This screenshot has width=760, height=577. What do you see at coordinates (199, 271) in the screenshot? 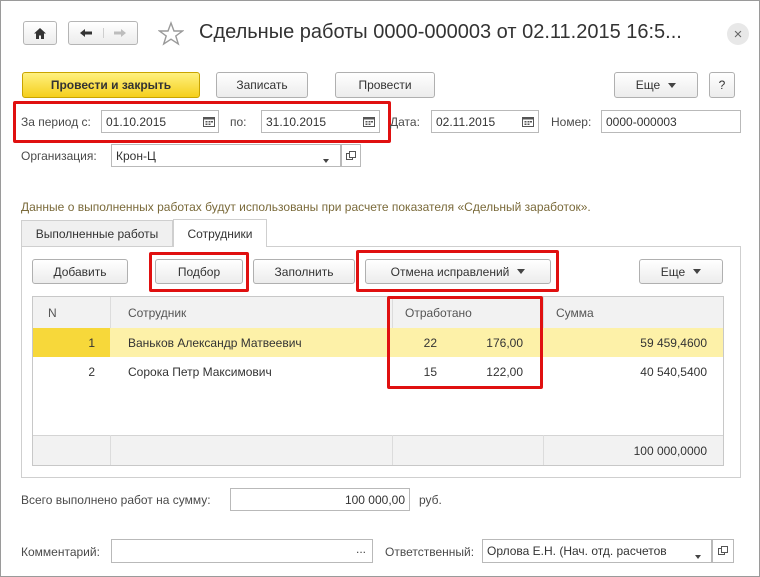
I see `select-button: Подбор` at bounding box center [199, 271].